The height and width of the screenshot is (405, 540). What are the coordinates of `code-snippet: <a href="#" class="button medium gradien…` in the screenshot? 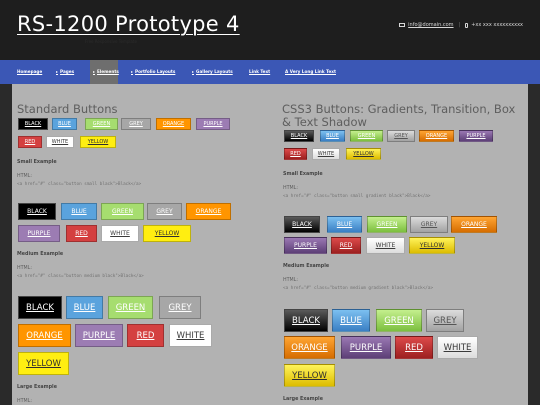 It's located at (358, 288).